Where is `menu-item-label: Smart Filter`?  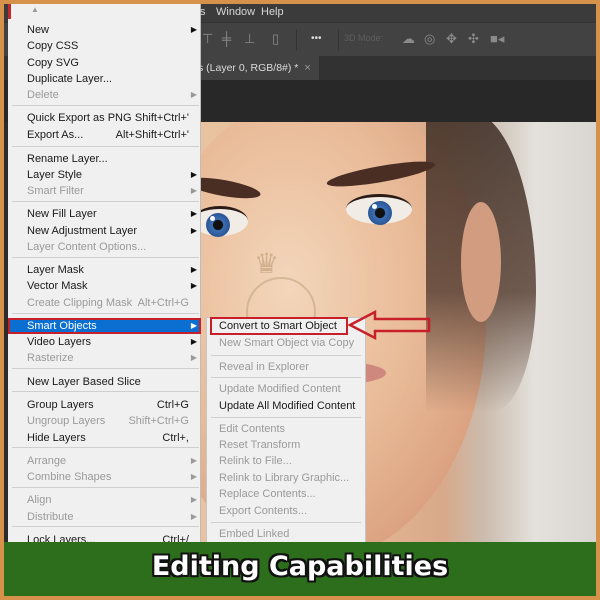
menu-item-label: Smart Filter is located at coordinates (55, 191).